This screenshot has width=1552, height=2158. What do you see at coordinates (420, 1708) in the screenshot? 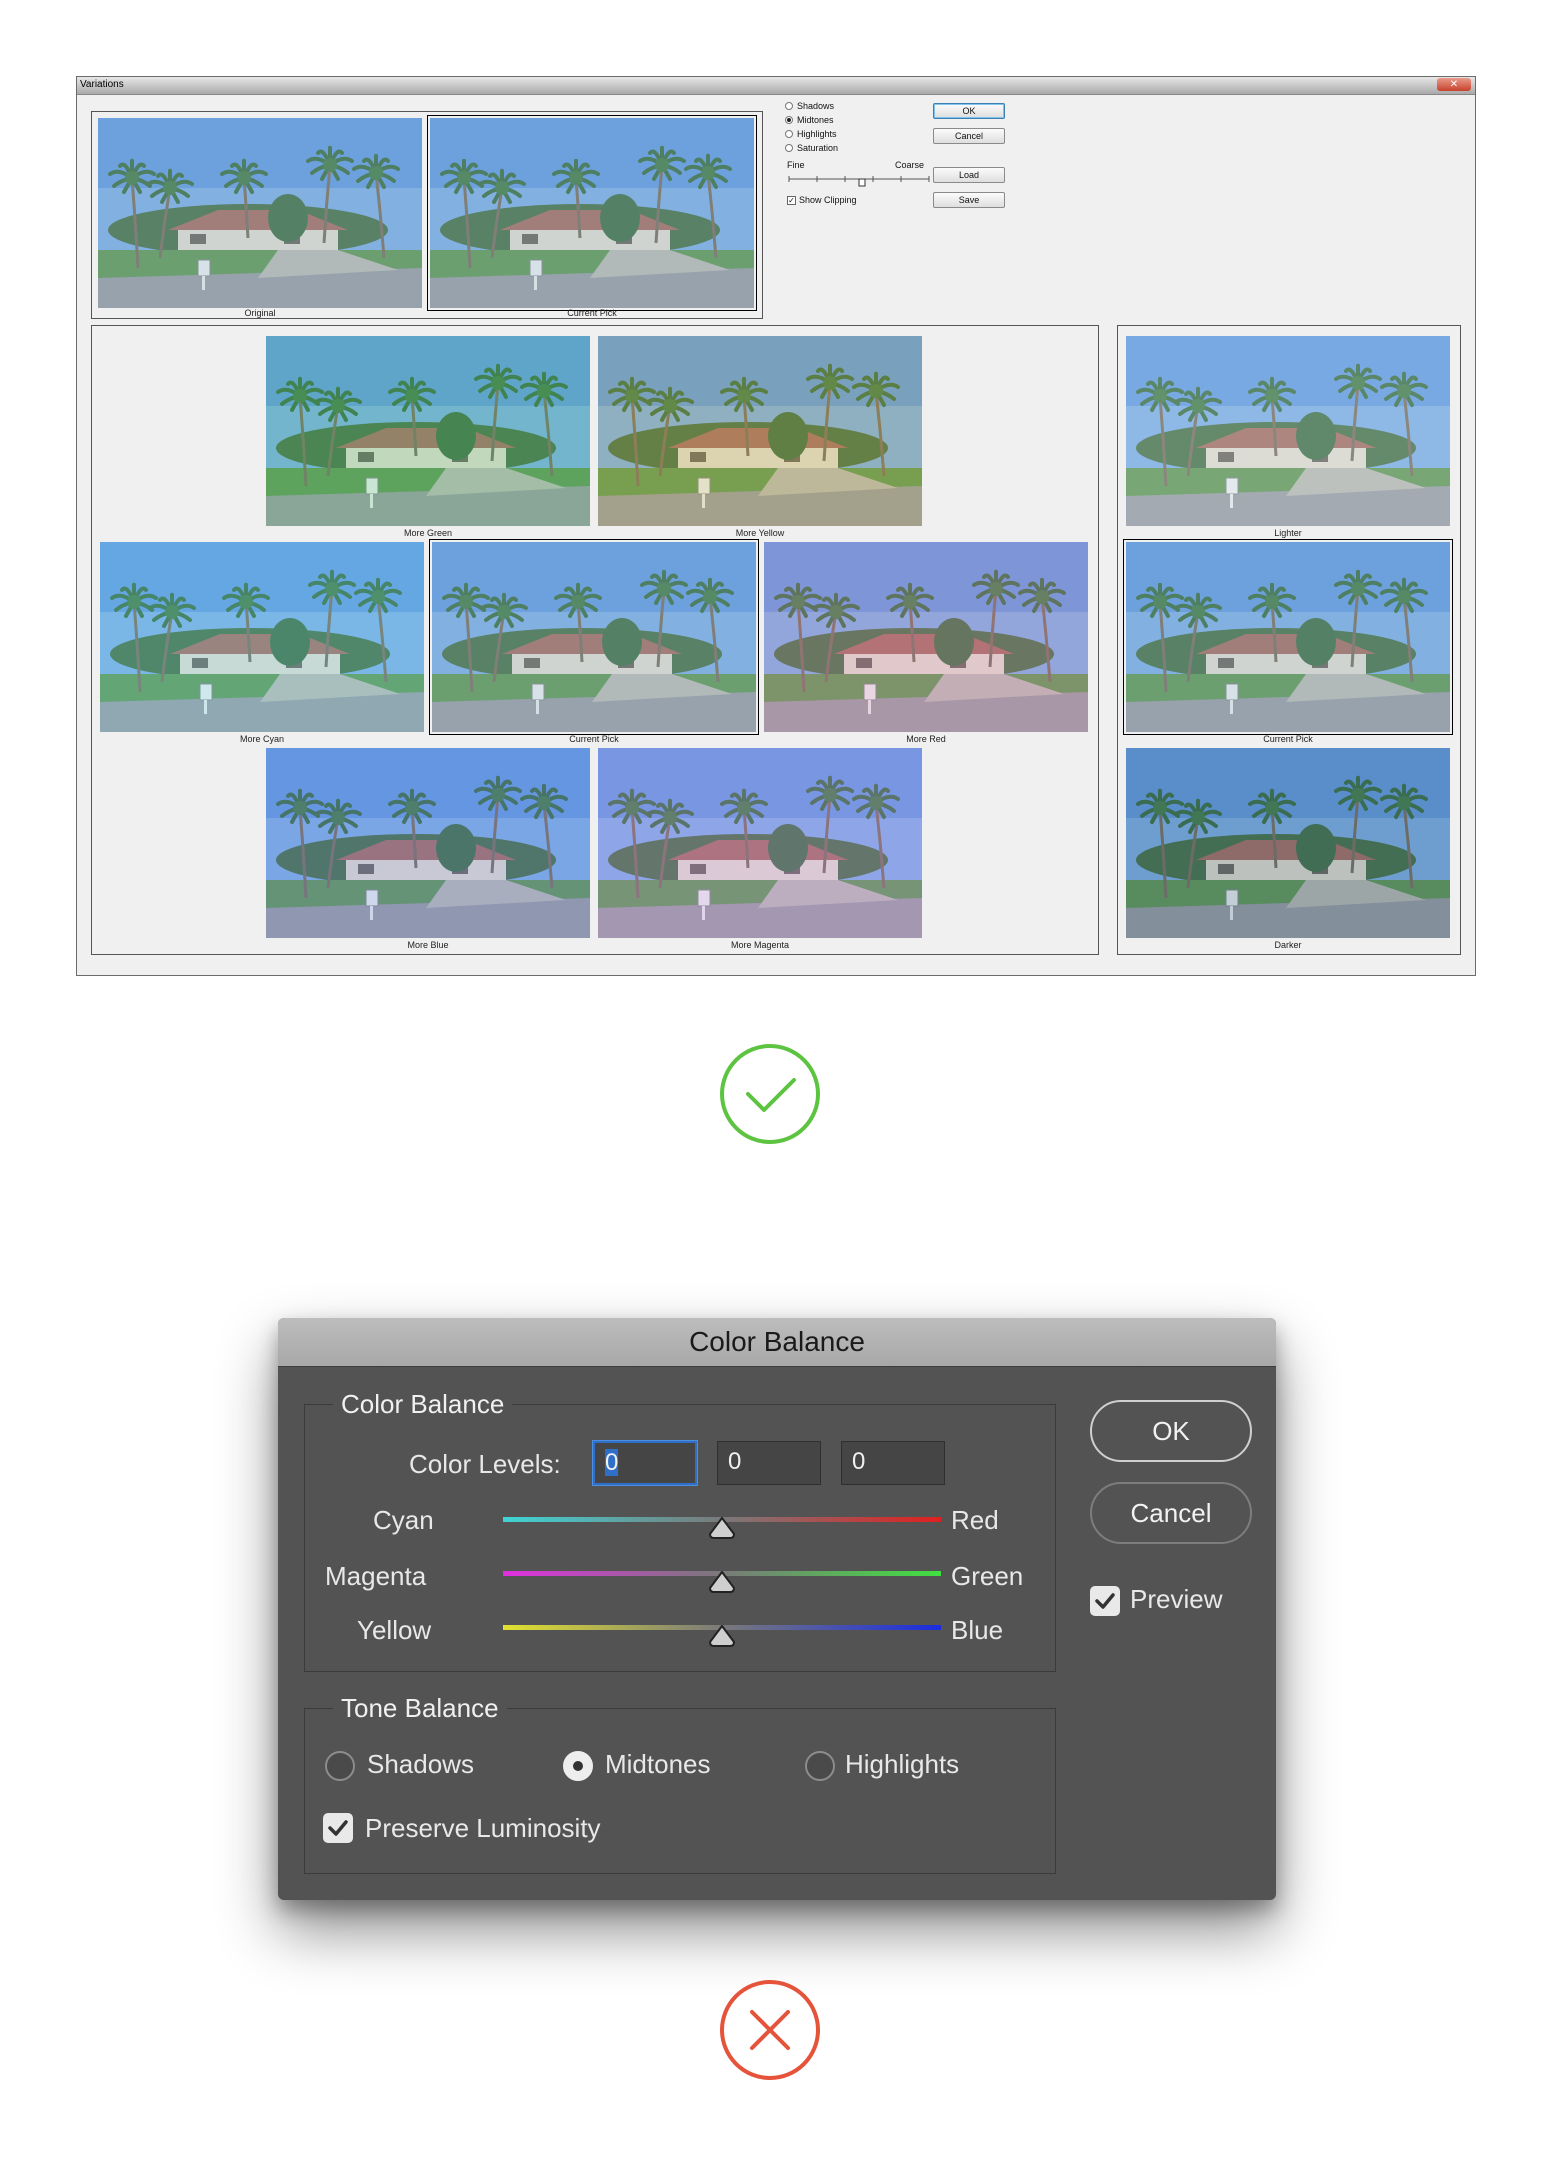
I see `group-title: Tone Balance` at bounding box center [420, 1708].